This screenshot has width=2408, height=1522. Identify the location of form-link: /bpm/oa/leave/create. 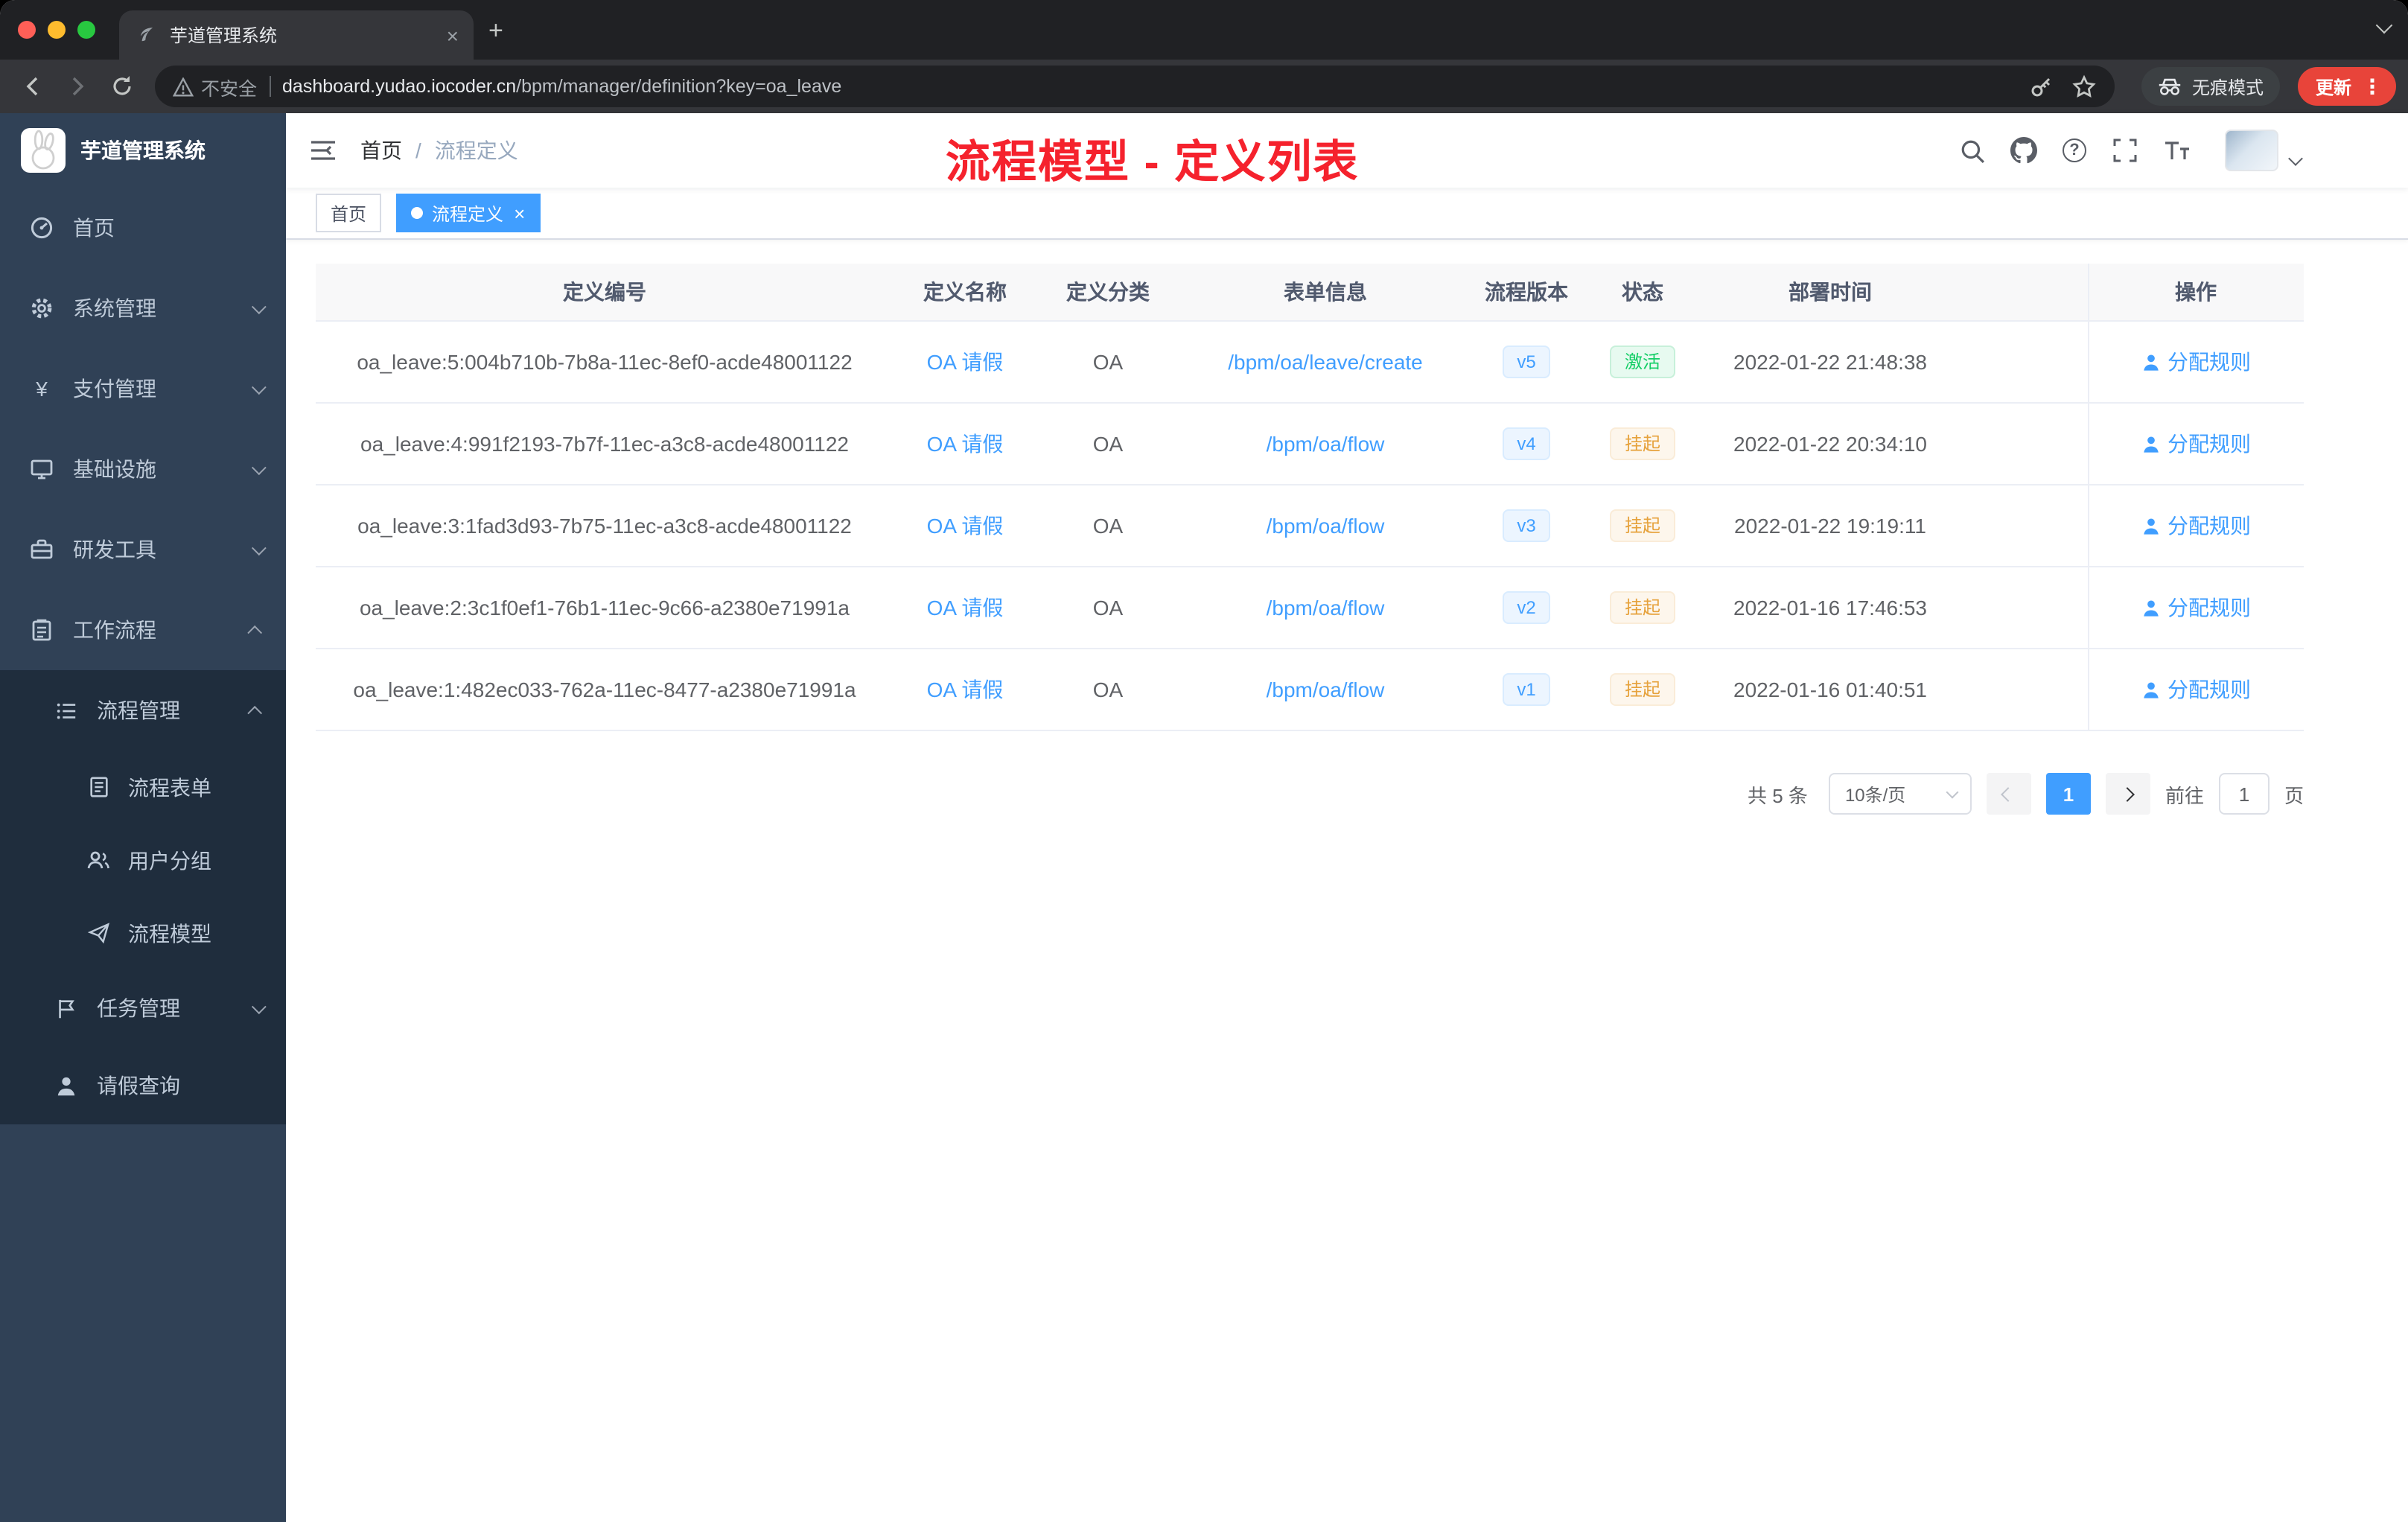
(1325, 362).